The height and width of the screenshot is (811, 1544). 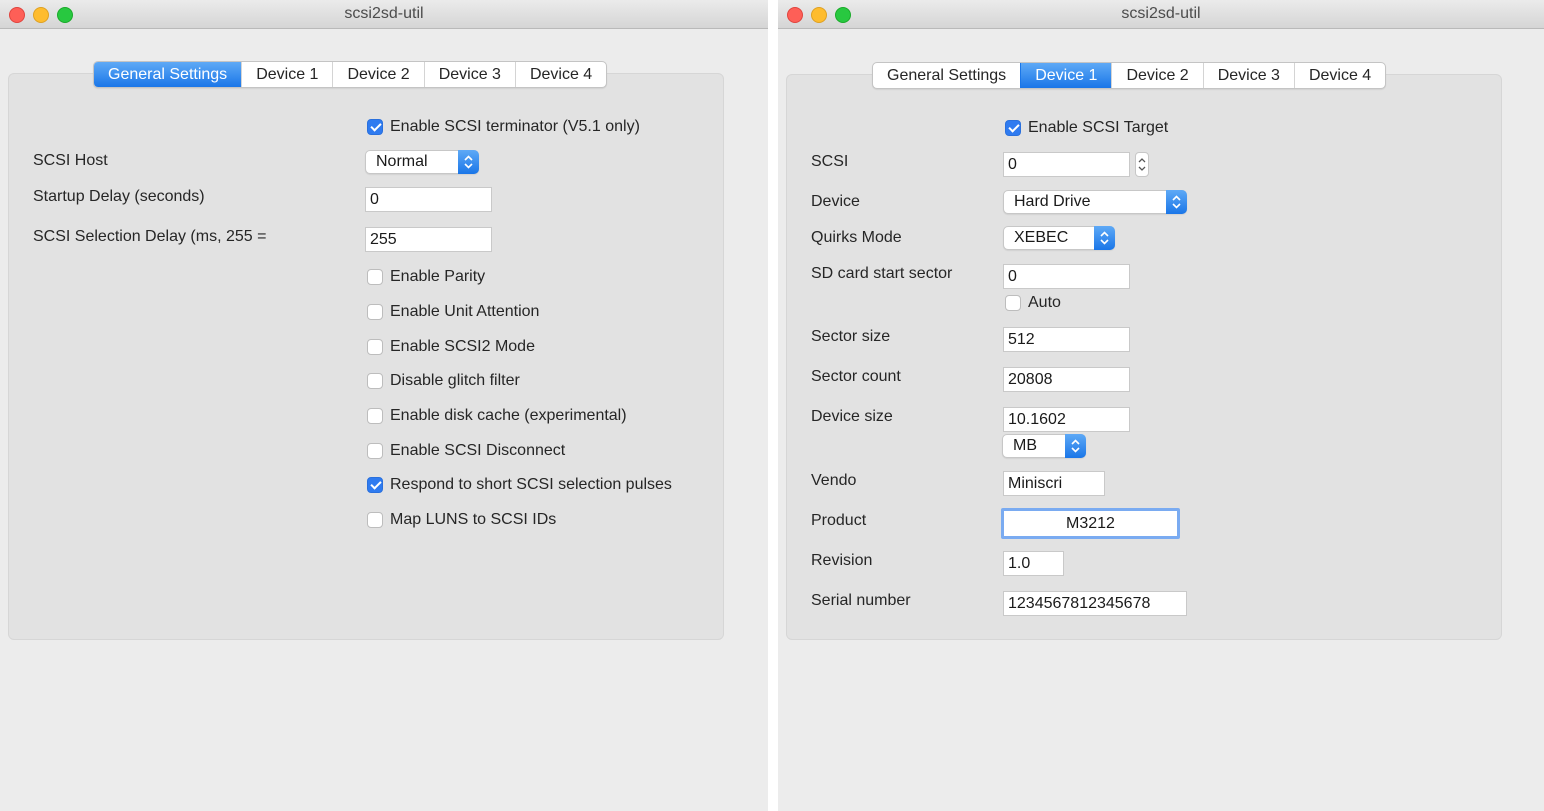 I want to click on selection-delay-input: 255, so click(x=428, y=239).